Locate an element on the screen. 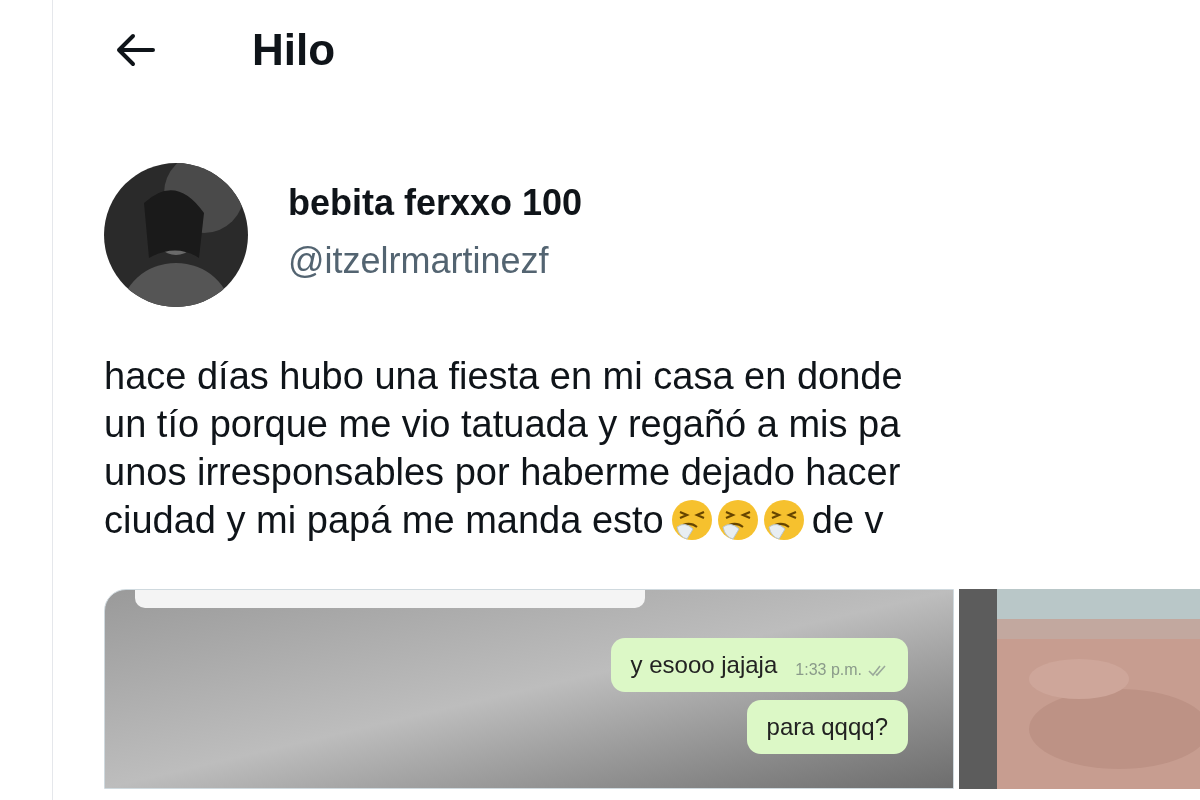 This screenshot has width=1200, height=800. tweet-text: un tío porque me vio tatuada y regañó a mis pa is located at coordinates (502, 424).